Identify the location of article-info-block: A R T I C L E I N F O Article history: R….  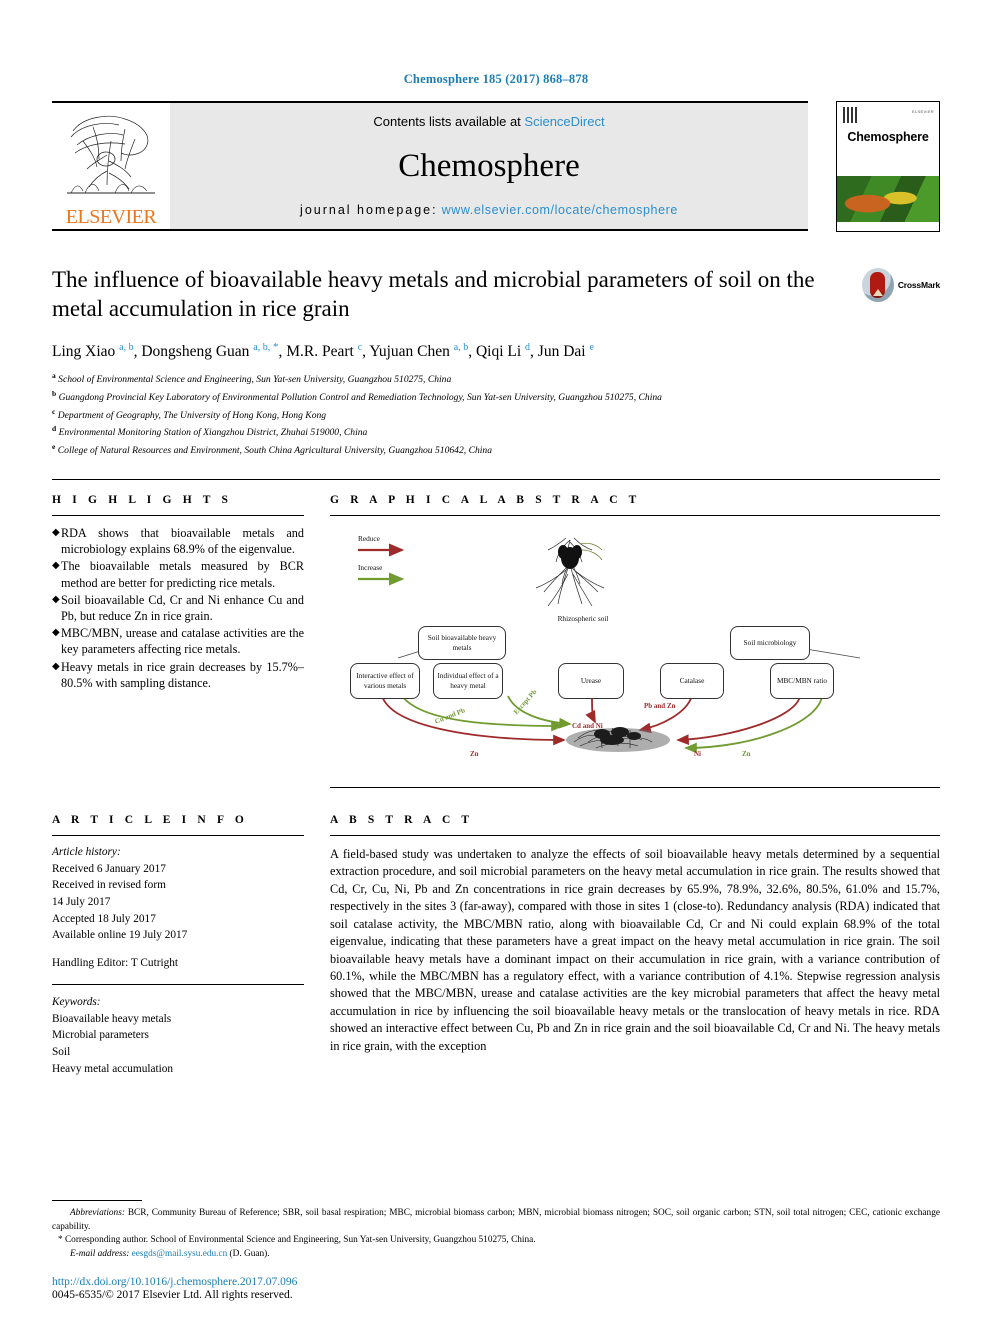
(178, 946).